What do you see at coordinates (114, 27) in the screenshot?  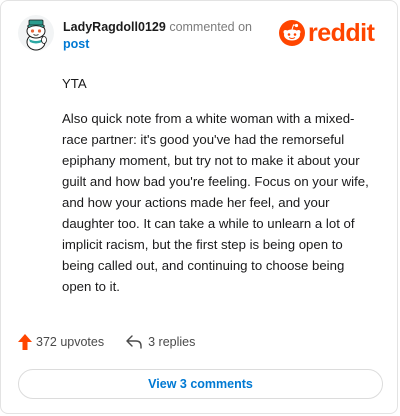 I see `username: LadyRagdoll0129` at bounding box center [114, 27].